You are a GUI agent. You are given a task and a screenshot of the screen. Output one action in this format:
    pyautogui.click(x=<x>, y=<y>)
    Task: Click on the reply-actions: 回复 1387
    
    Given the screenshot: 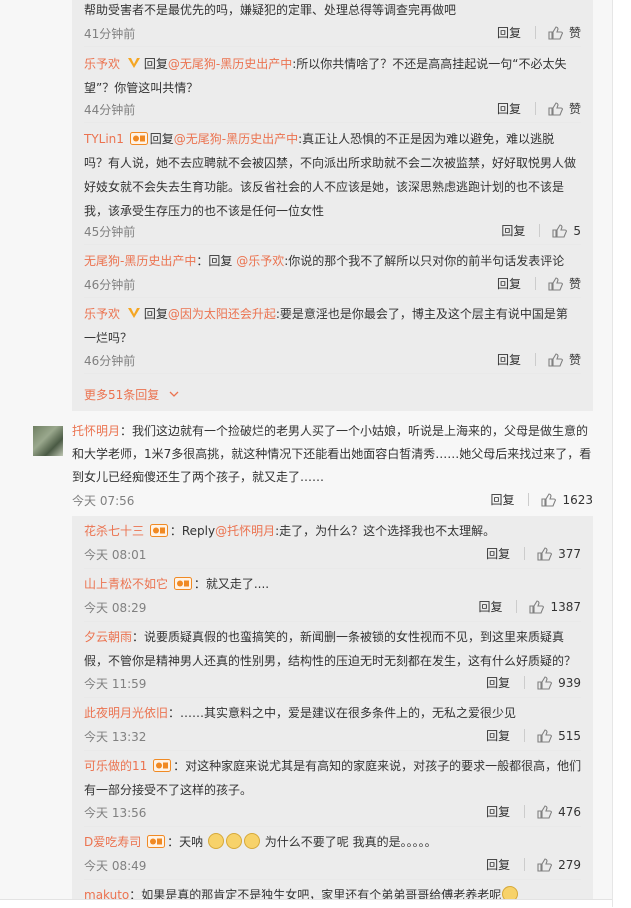 What is the action you would take?
    pyautogui.click(x=529, y=606)
    